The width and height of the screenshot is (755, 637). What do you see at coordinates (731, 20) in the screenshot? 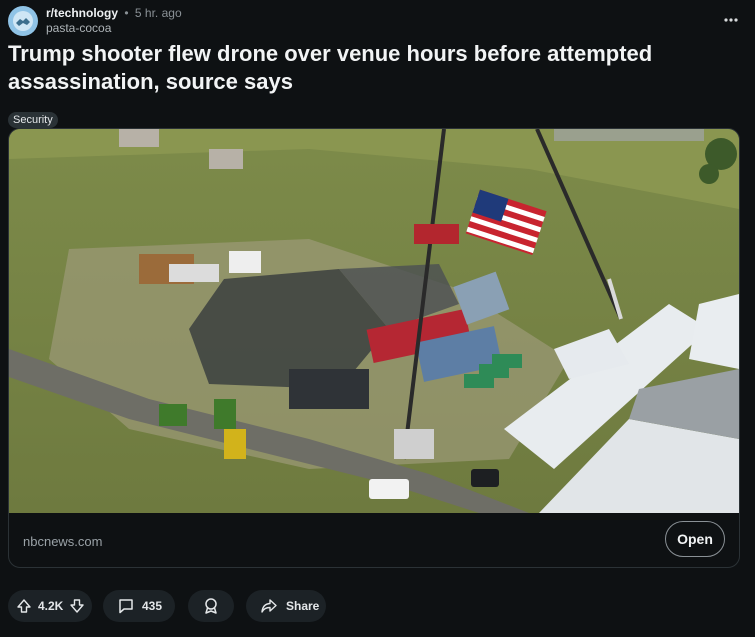
I see `more-options-icon` at bounding box center [731, 20].